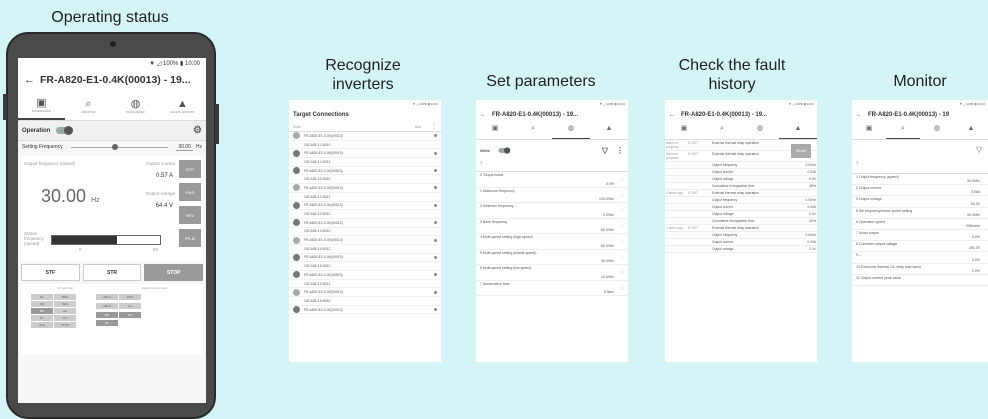 The height and width of the screenshot is (419, 988). What do you see at coordinates (365, 249) in the screenshot?
I see `list-item: 192.168.3.4:5012` at bounding box center [365, 249].